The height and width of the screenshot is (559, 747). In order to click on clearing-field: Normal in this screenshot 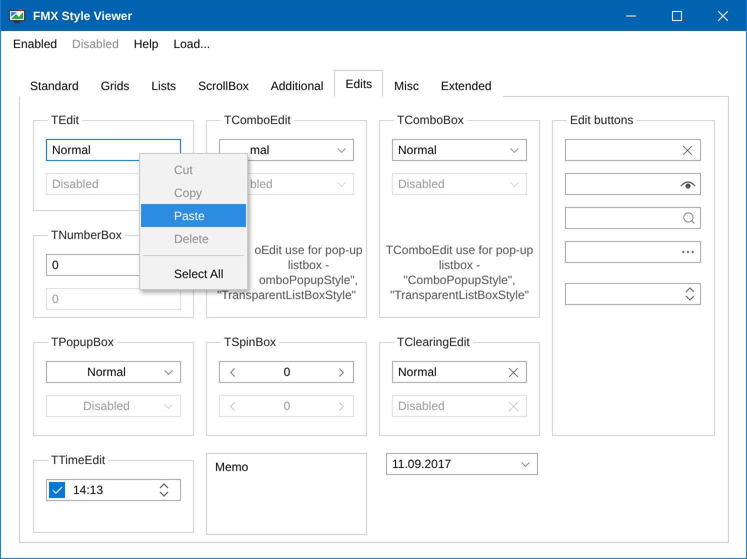, I will do `click(459, 372)`.